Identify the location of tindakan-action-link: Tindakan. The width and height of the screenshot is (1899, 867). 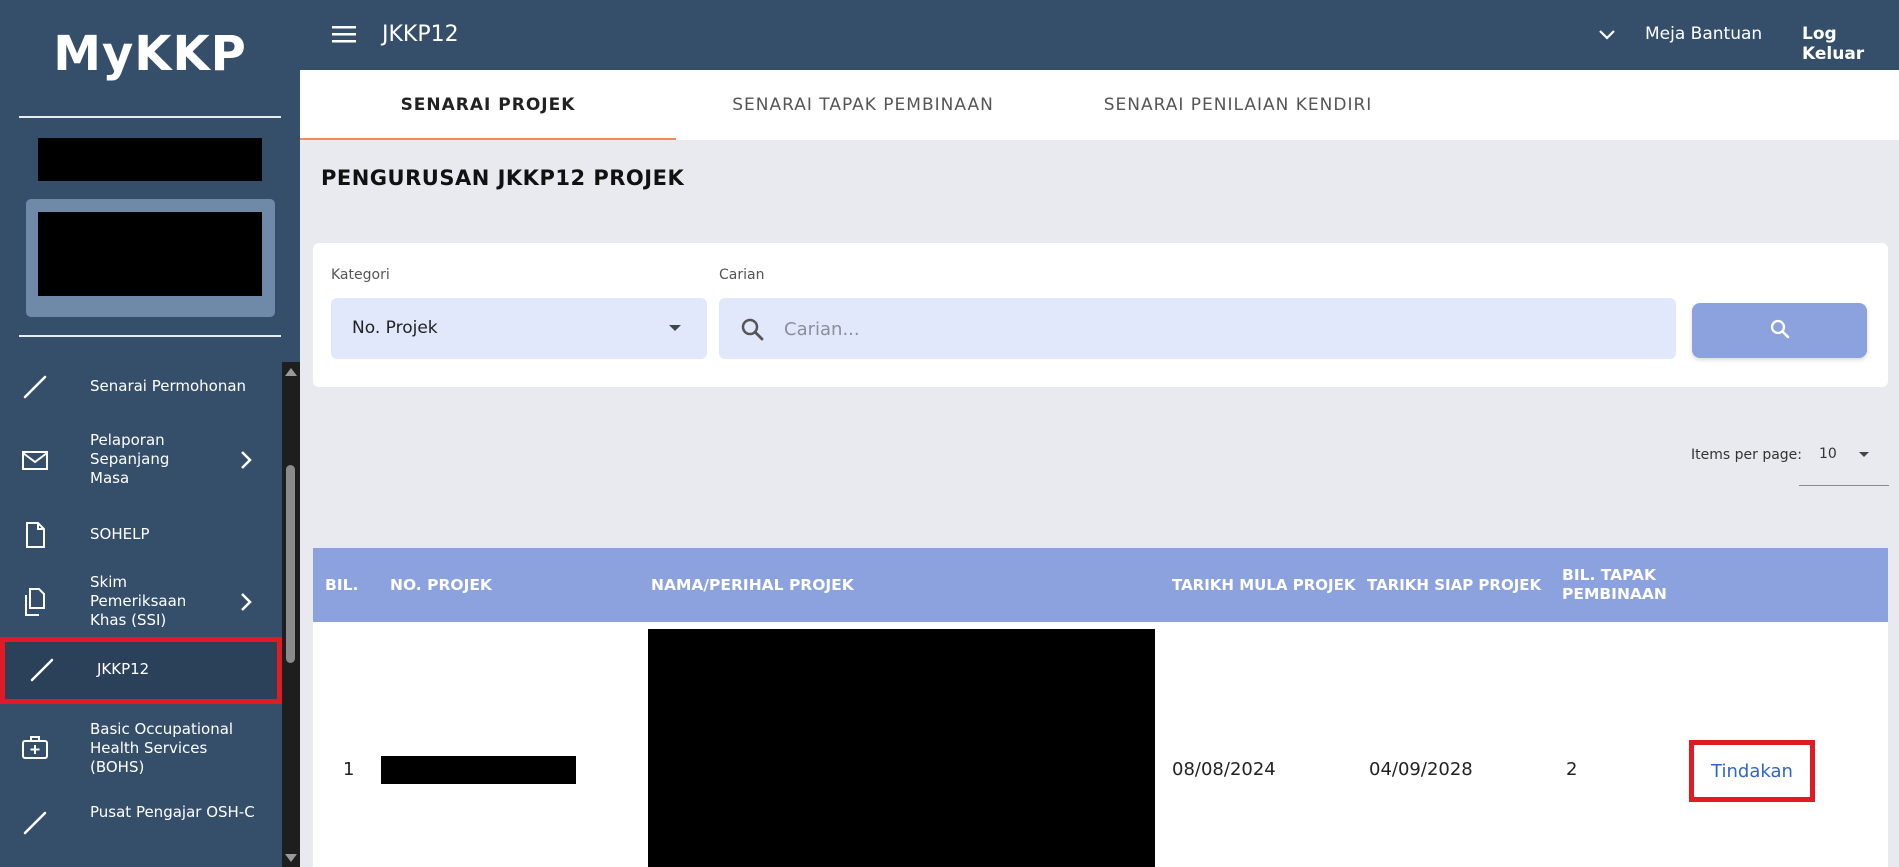
(1752, 771).